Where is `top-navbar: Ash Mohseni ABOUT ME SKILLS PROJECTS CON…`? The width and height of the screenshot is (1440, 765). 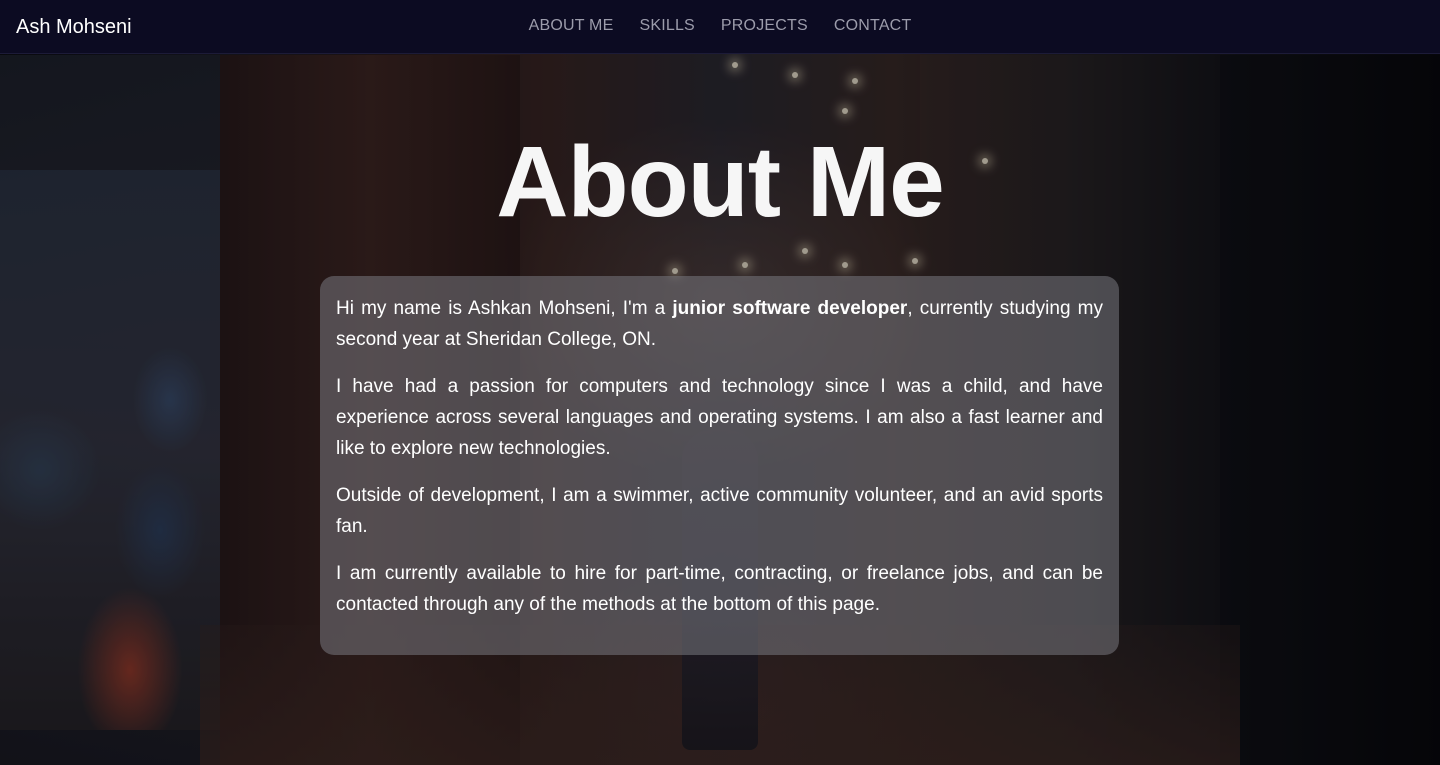 top-navbar: Ash Mohseni ABOUT ME SKILLS PROJECTS CON… is located at coordinates (720, 27).